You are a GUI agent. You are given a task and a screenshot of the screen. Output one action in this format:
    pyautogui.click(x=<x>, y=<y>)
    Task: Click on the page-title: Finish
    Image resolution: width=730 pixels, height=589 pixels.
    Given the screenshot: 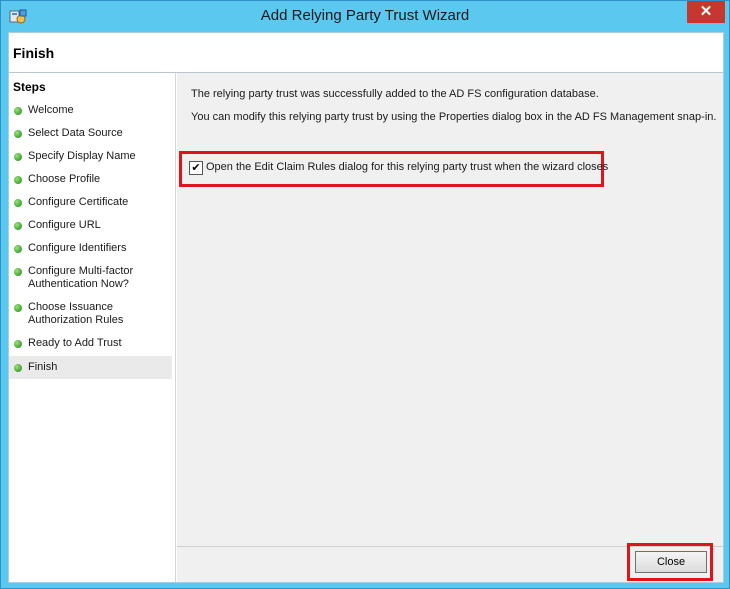 What is the action you would take?
    pyautogui.click(x=34, y=53)
    